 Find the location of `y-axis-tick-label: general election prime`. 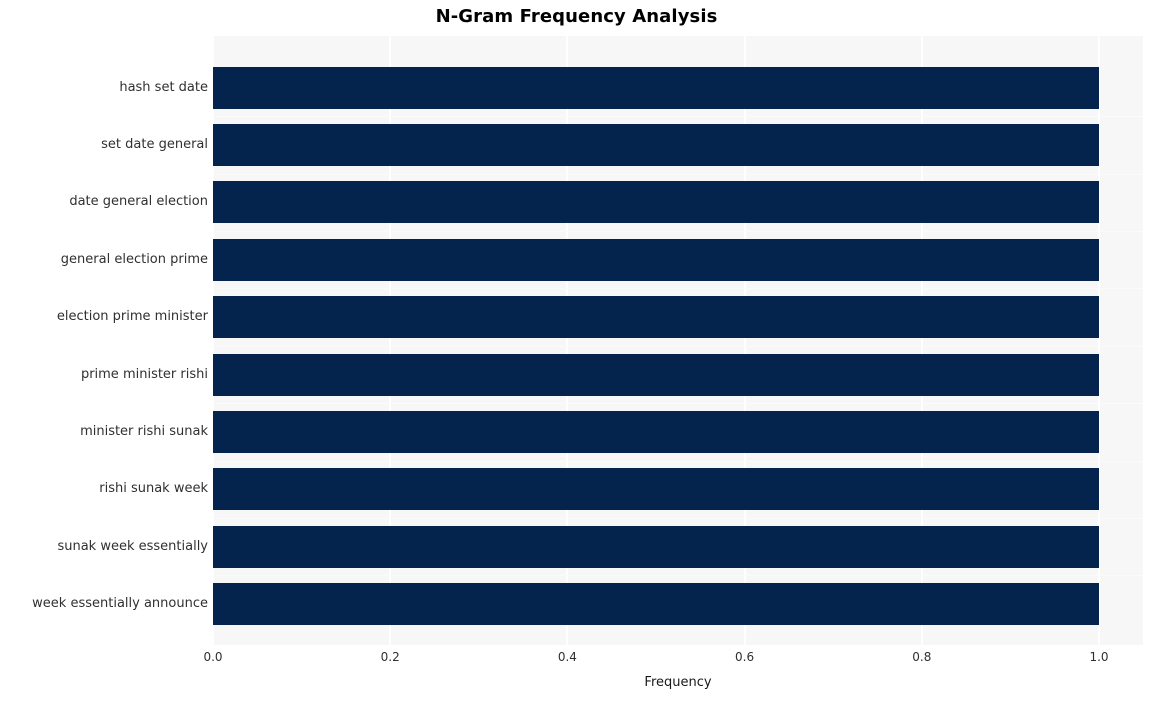

y-axis-tick-label: general election prime is located at coordinates (134, 259).